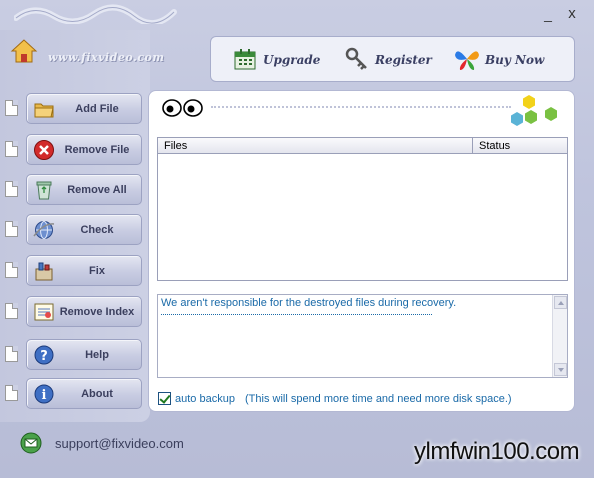 This screenshot has width=594, height=478. What do you see at coordinates (97, 230) in the screenshot?
I see `check-label: Check` at bounding box center [97, 230].